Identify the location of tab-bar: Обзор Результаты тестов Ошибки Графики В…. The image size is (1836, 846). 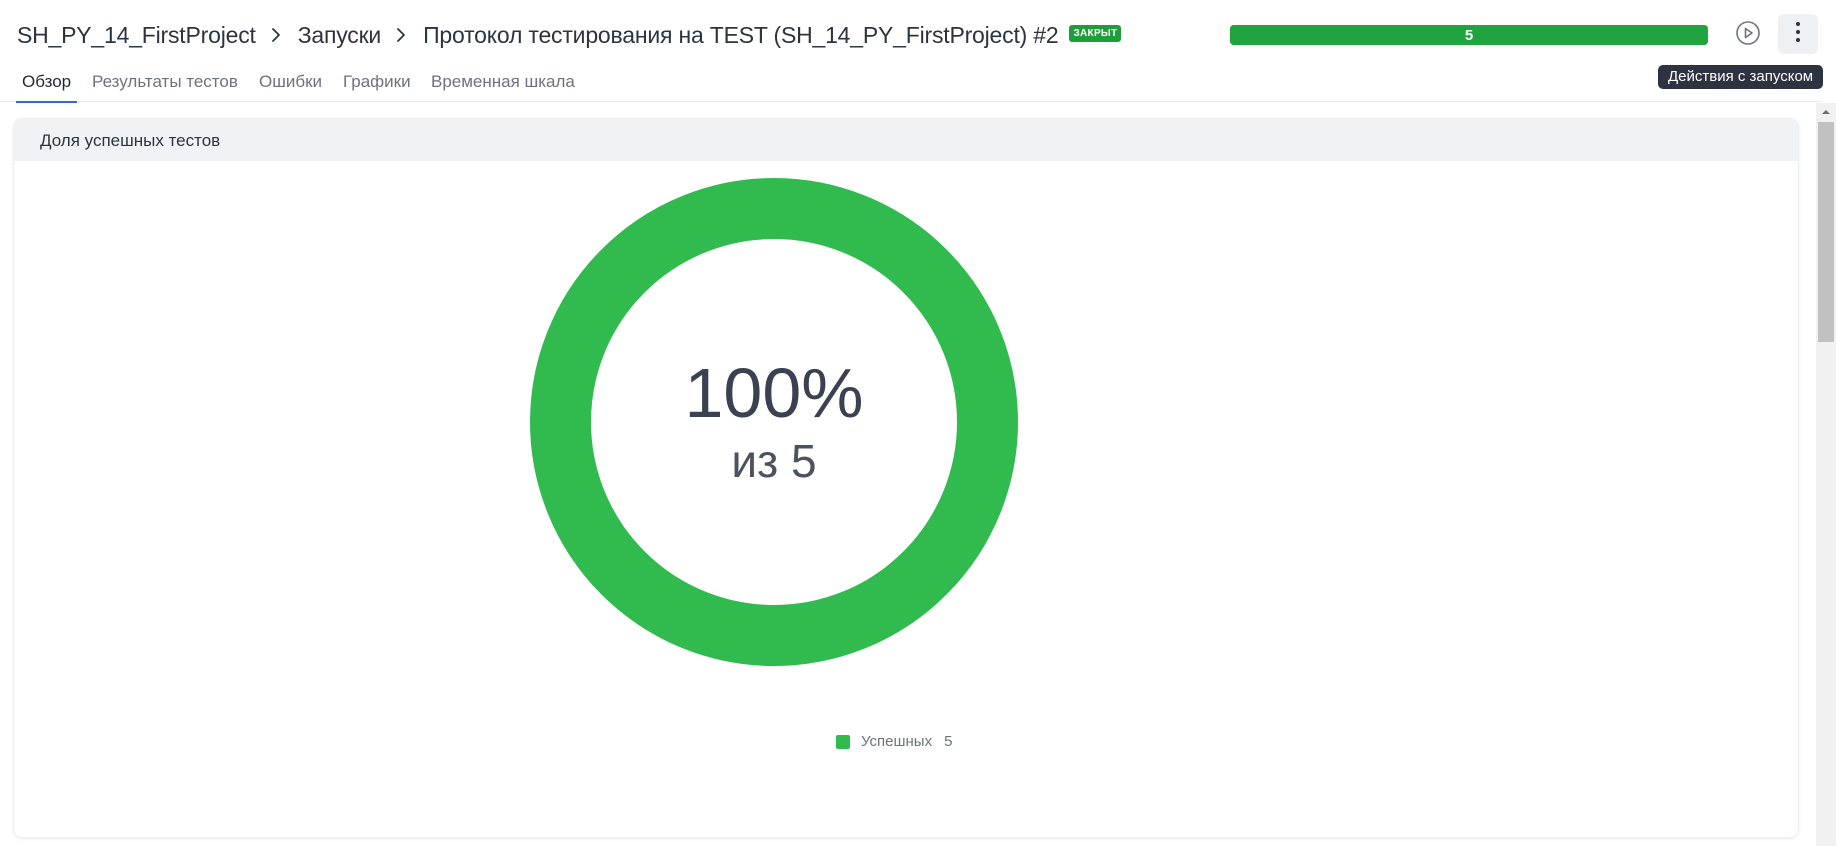
(910, 85).